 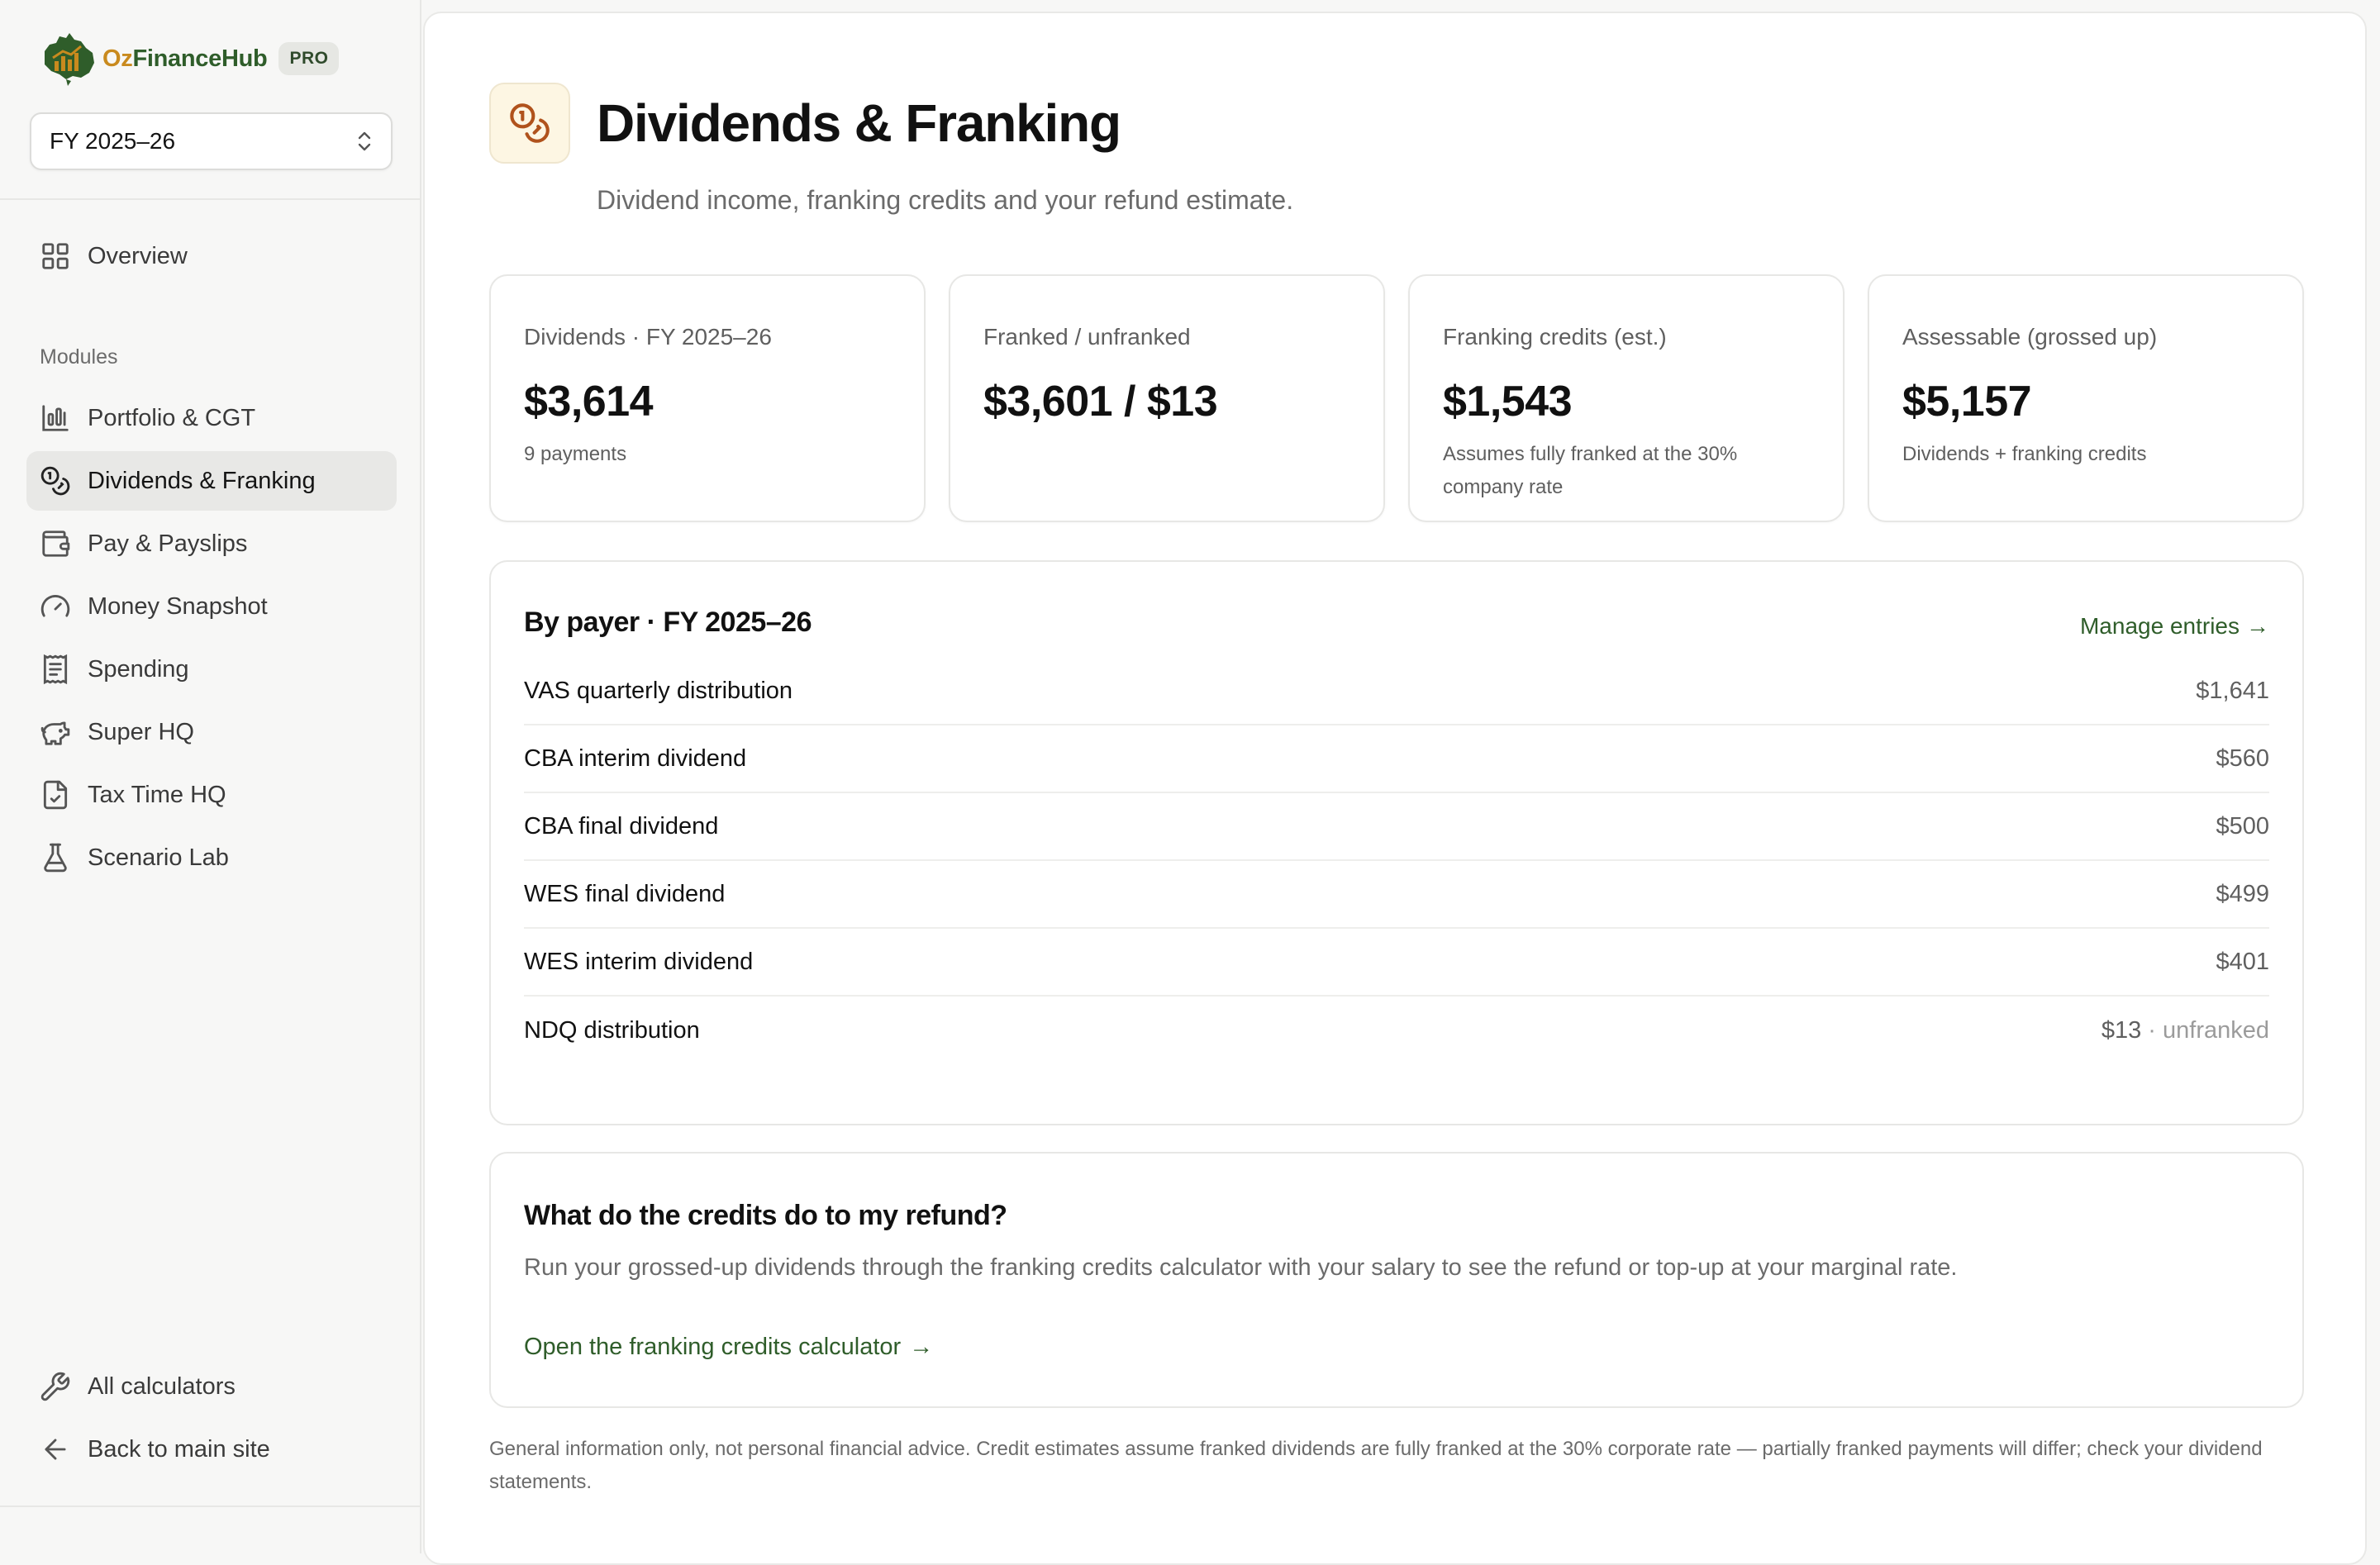 What do you see at coordinates (79, 357) in the screenshot?
I see `modules-section-label: Modules` at bounding box center [79, 357].